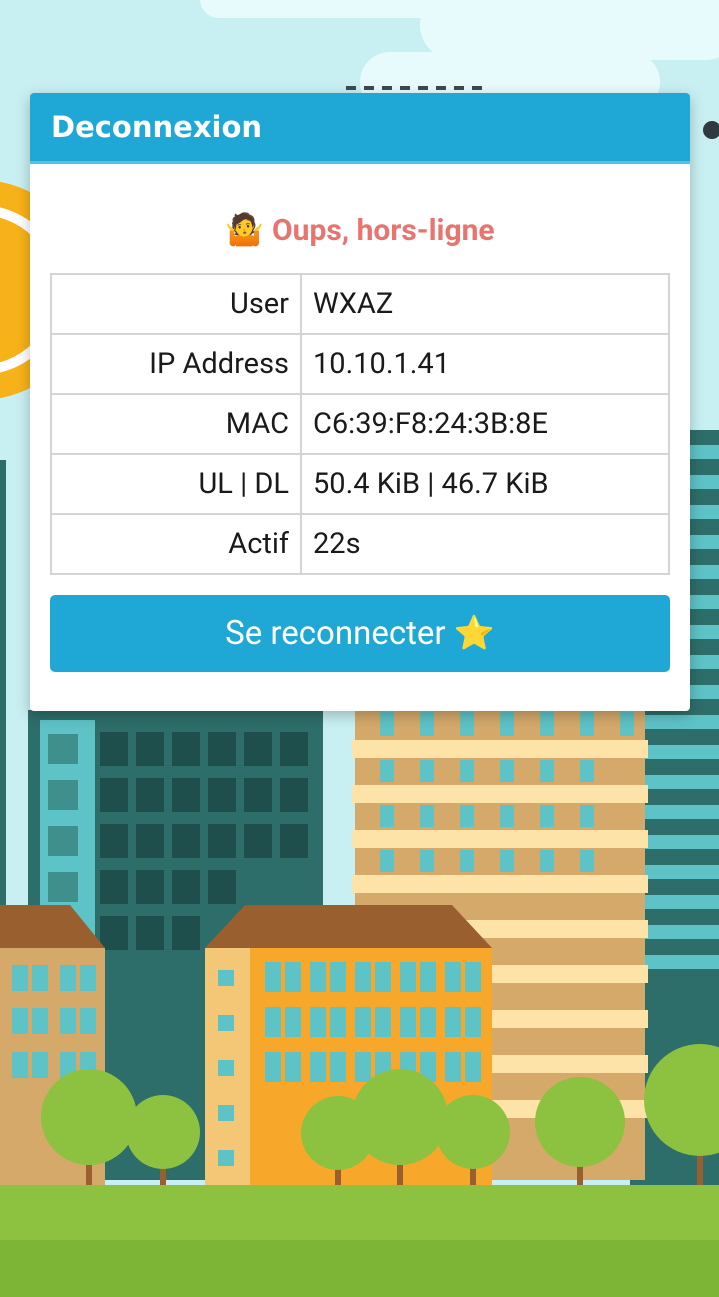 The width and height of the screenshot is (719, 1297). Describe the element at coordinates (485, 364) in the screenshot. I see `ip-address-value: 10.10.1.41` at that location.